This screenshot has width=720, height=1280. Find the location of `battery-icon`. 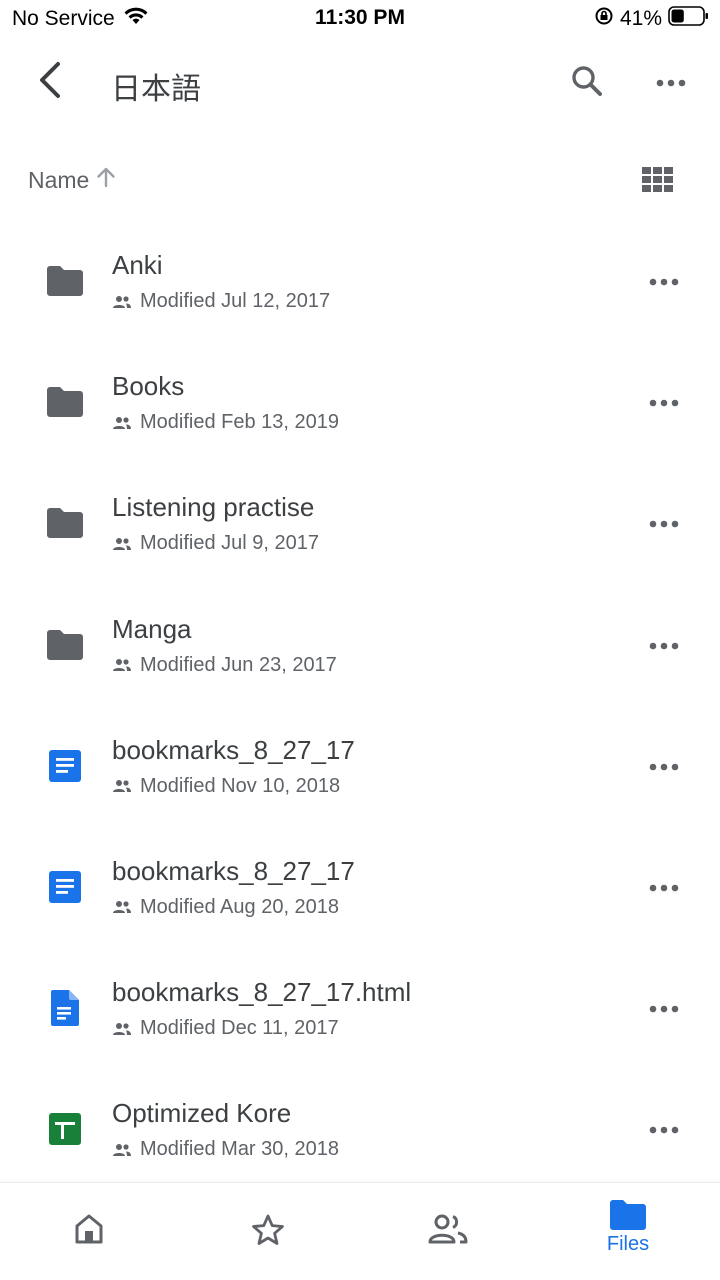

battery-icon is located at coordinates (689, 19).